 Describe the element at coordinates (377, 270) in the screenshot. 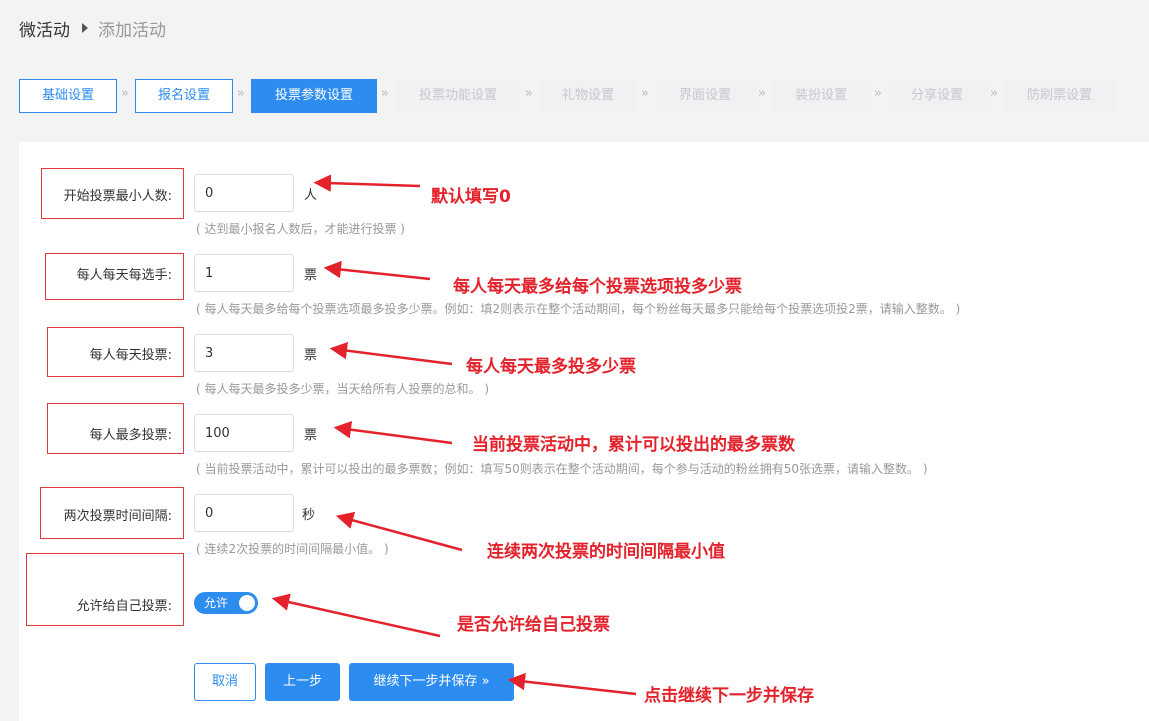

I see `arrow-per-candidate-daily` at that location.